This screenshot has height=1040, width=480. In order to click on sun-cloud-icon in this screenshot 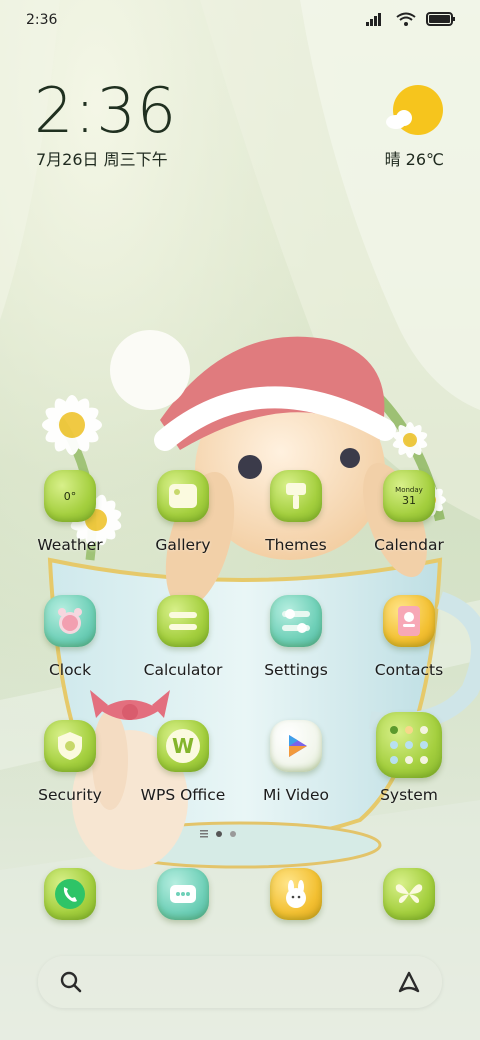, I will do `click(414, 110)`.